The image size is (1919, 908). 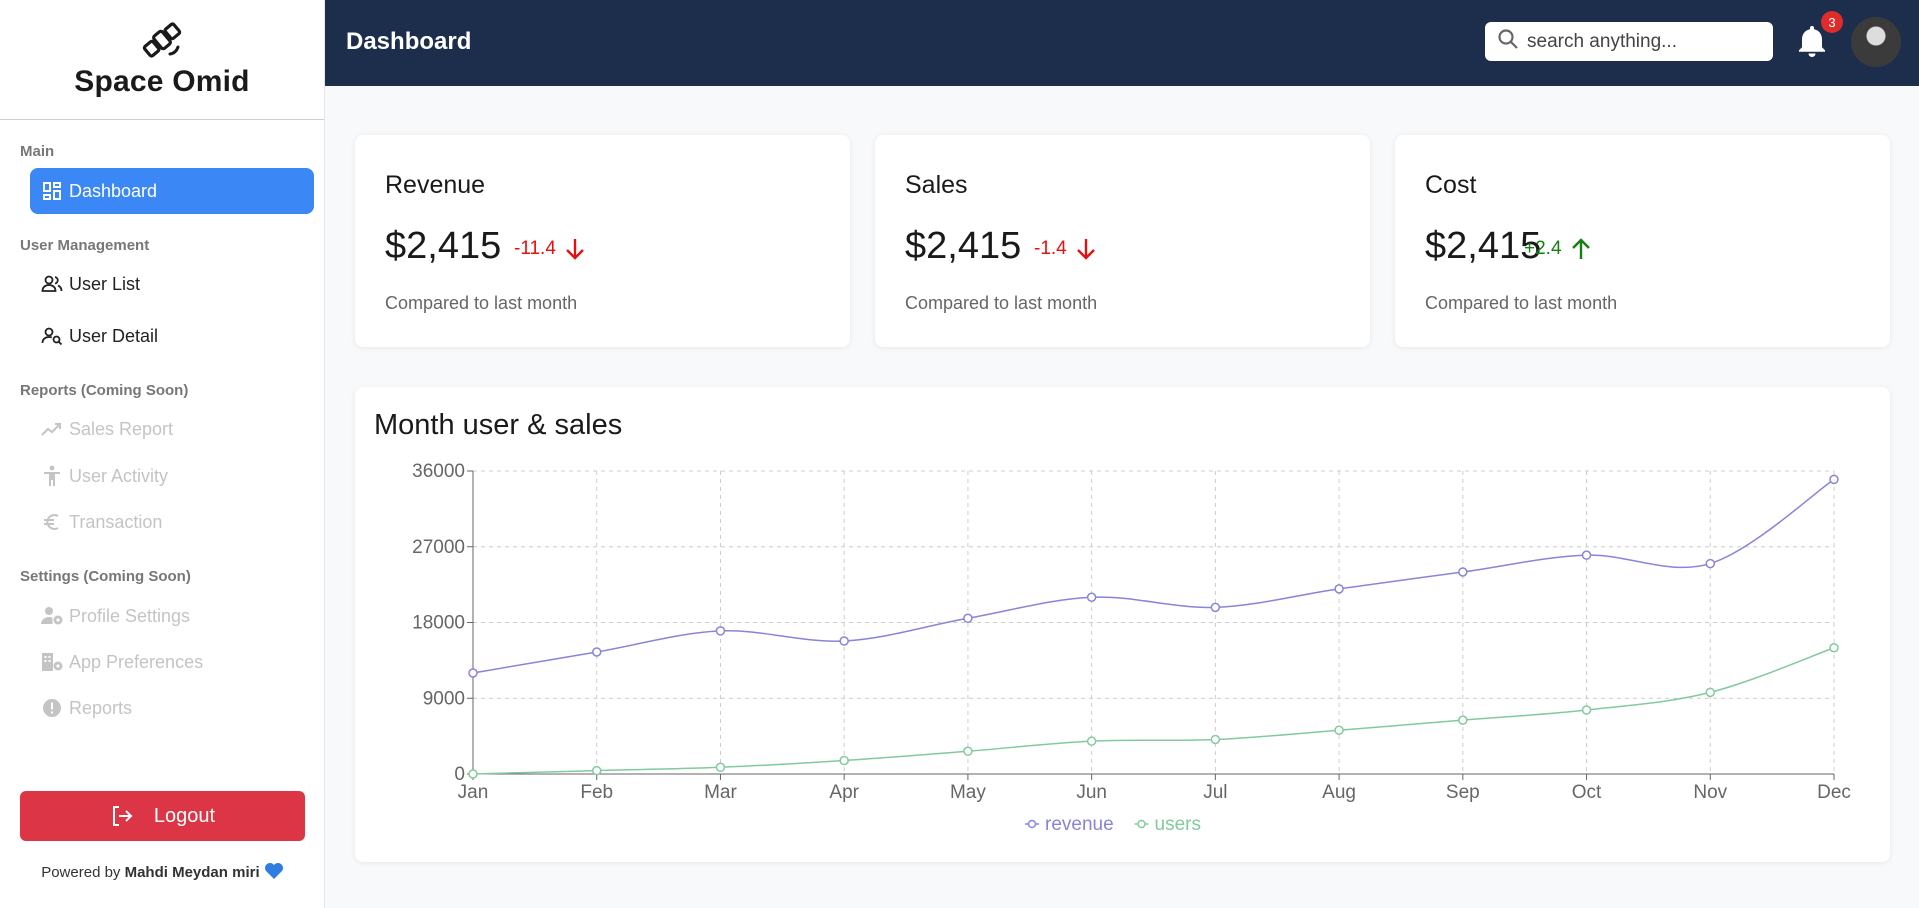 I want to click on sidebar-item-label: Sales Report, so click(x=121, y=428).